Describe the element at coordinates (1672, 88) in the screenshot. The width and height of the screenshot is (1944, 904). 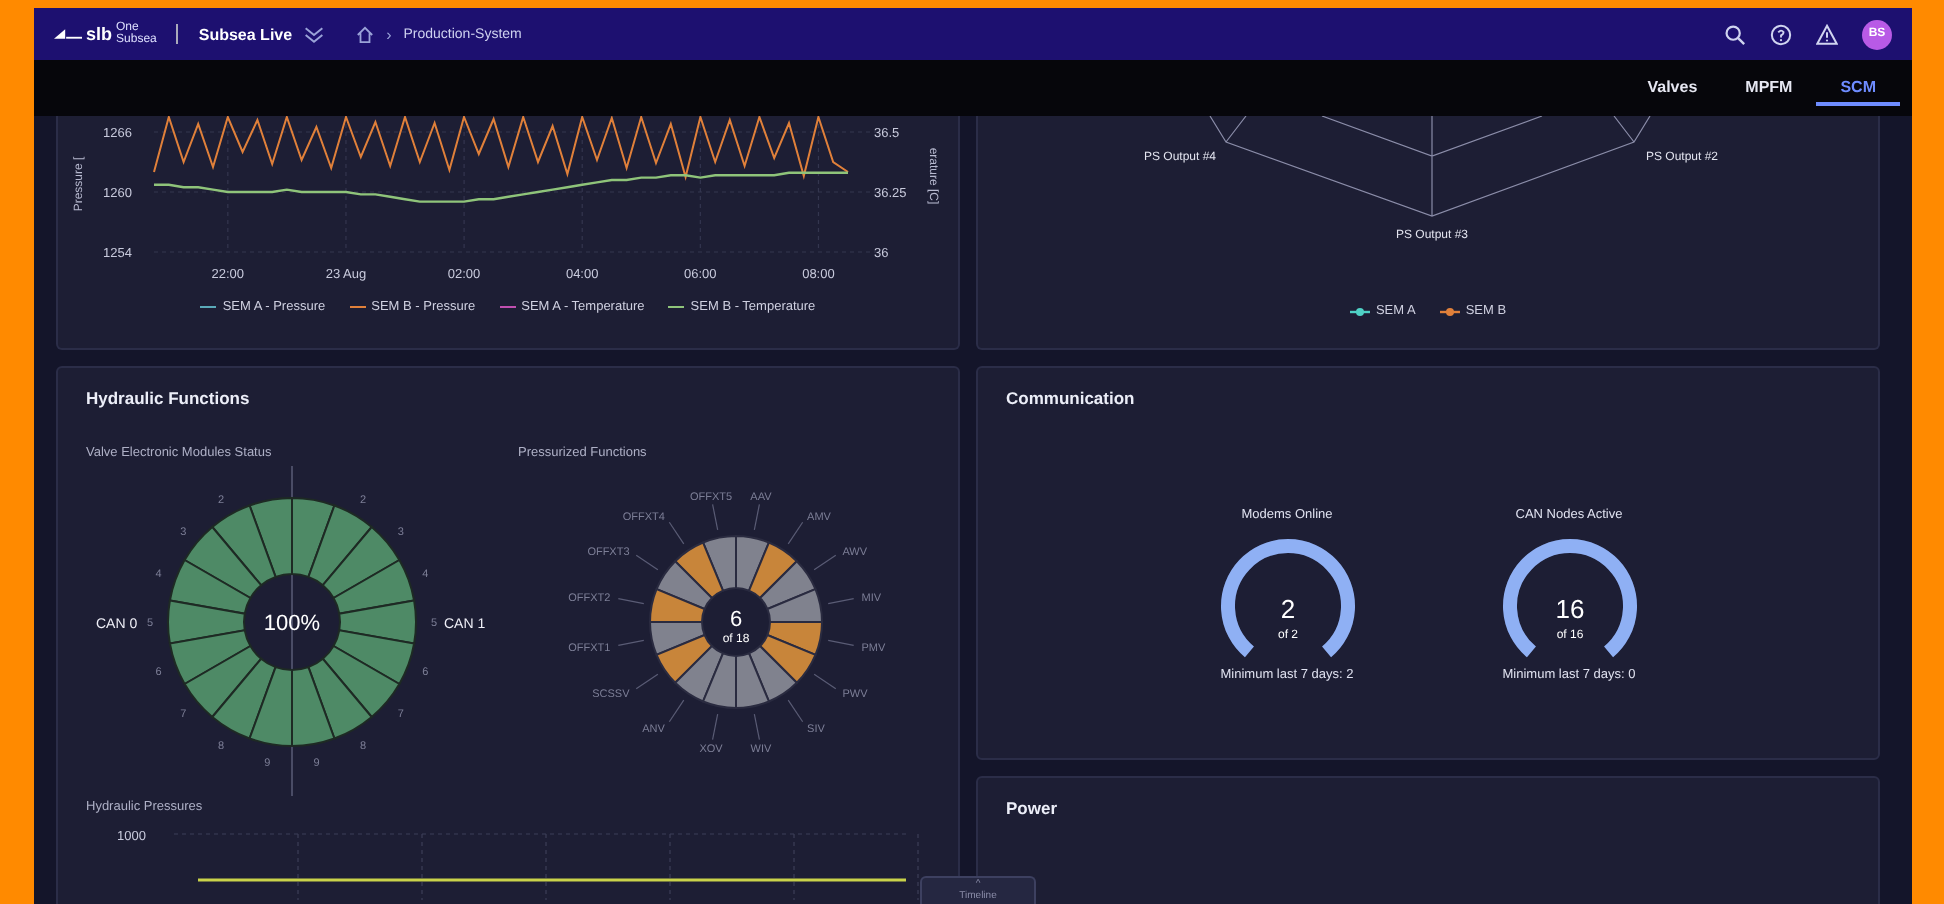
I see `nav-tab: Valves` at that location.